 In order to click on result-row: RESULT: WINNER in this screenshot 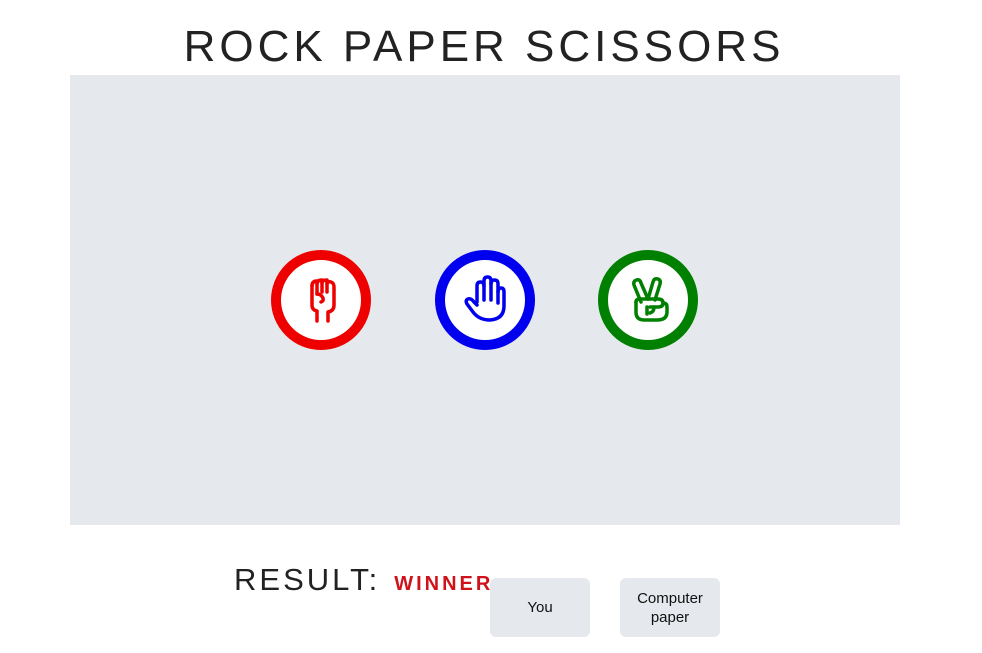, I will do `click(363, 582)`.